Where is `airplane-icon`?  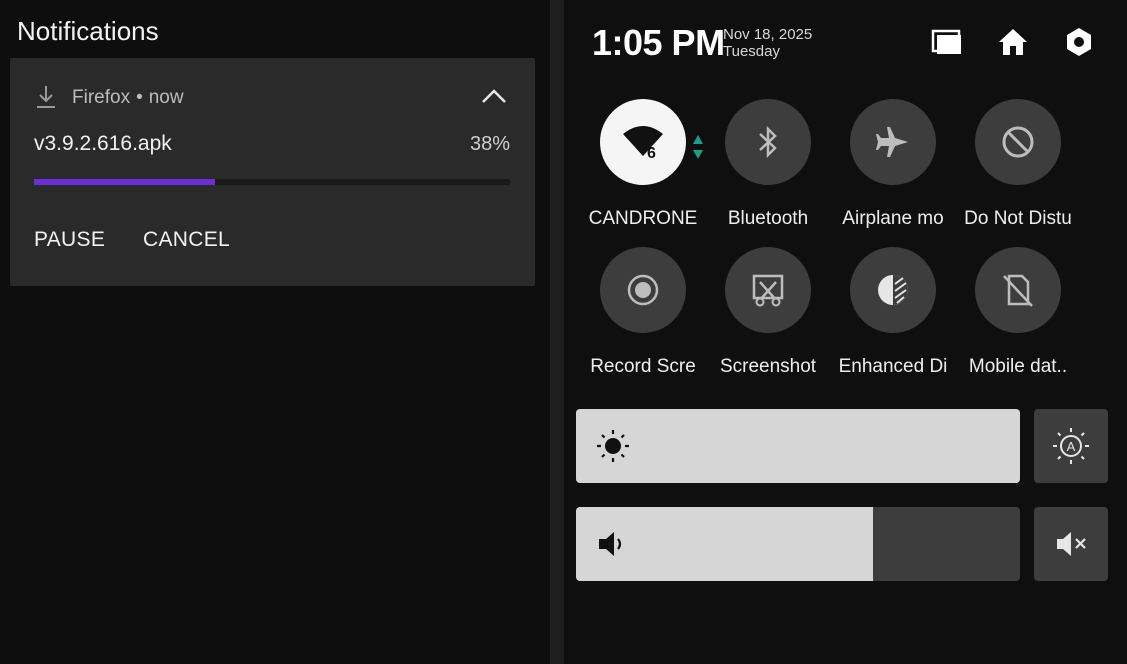
airplane-icon is located at coordinates (892, 142).